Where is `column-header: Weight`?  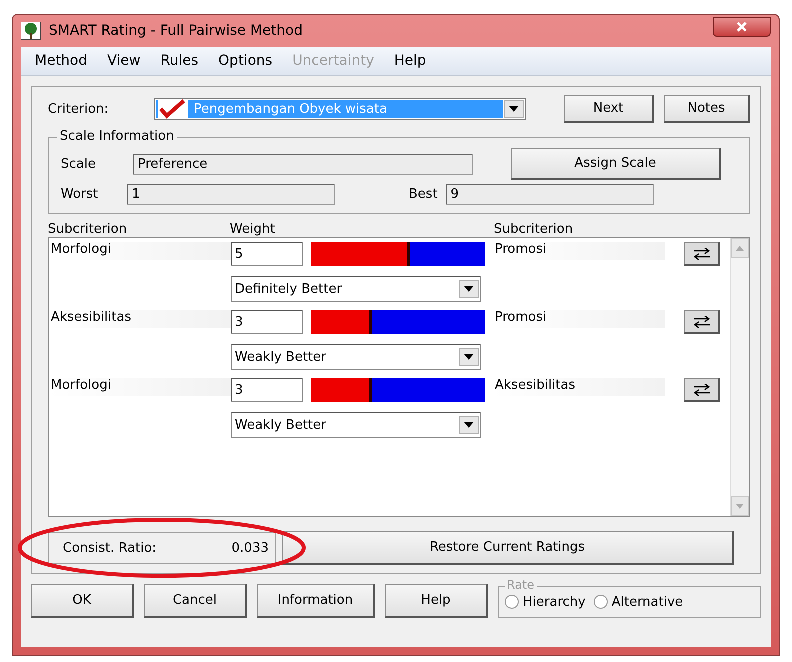 column-header: Weight is located at coordinates (253, 229).